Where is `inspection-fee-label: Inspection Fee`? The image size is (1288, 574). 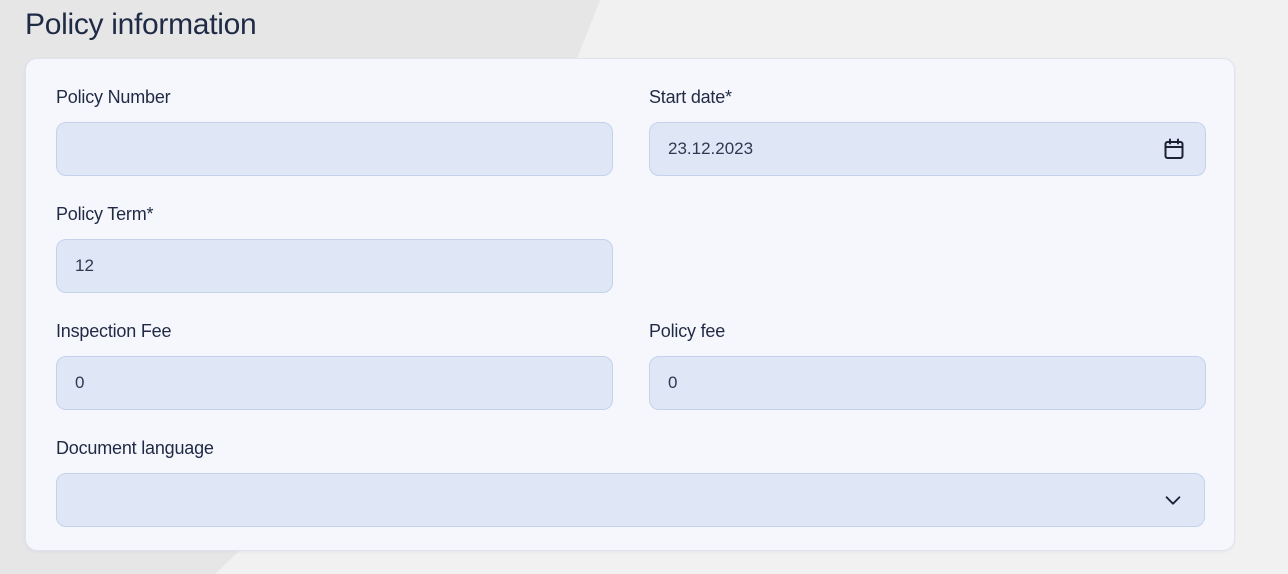 inspection-fee-label: Inspection Fee is located at coordinates (114, 331).